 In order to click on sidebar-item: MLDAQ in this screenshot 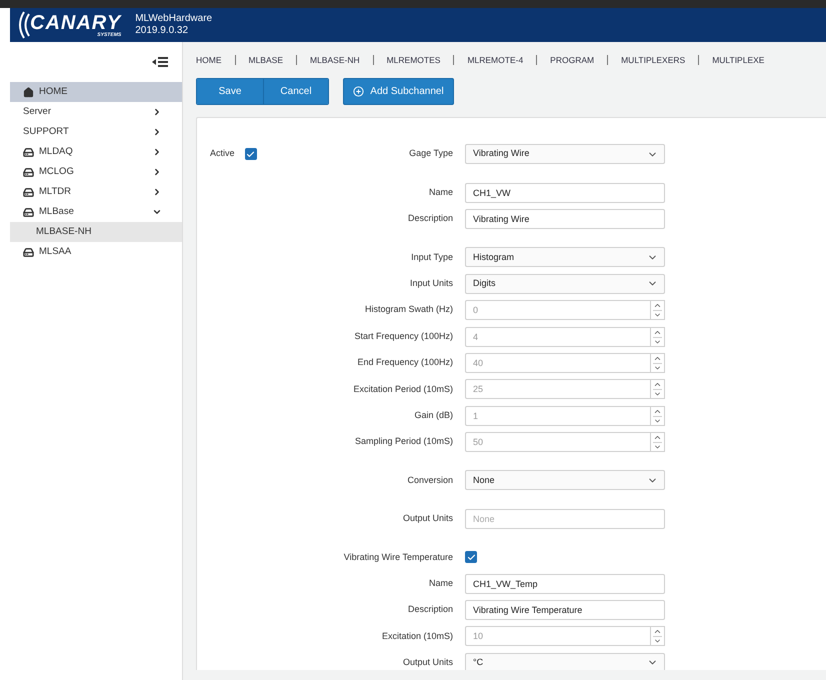, I will do `click(96, 152)`.